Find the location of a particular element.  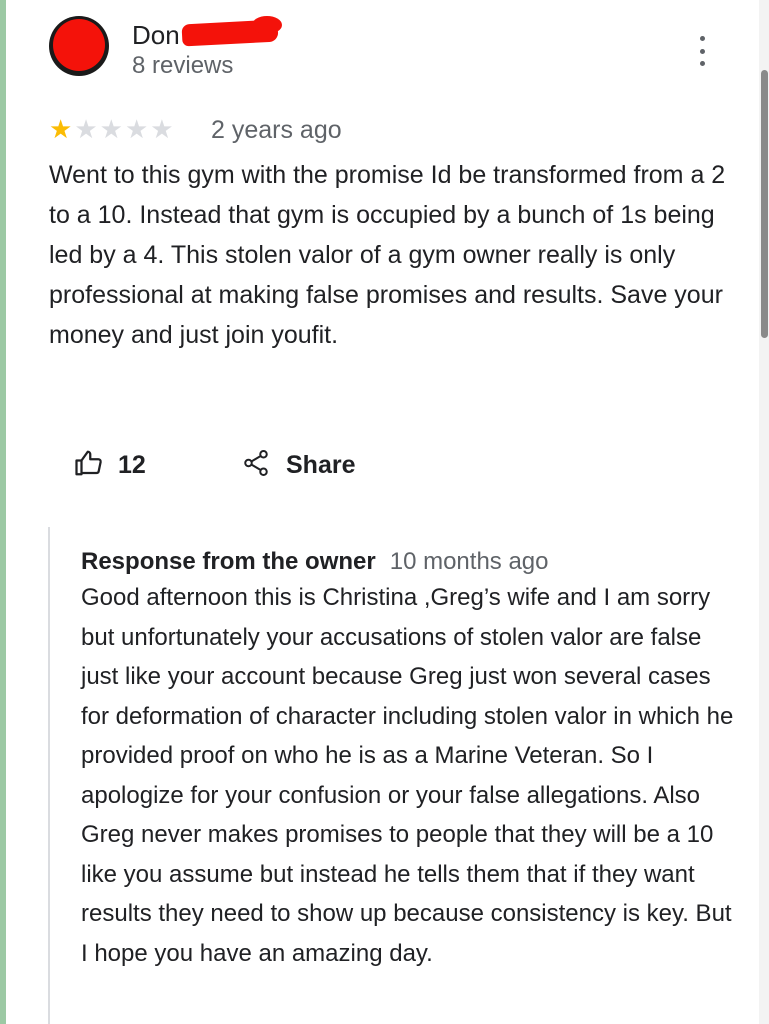

avatar is located at coordinates (79, 46).